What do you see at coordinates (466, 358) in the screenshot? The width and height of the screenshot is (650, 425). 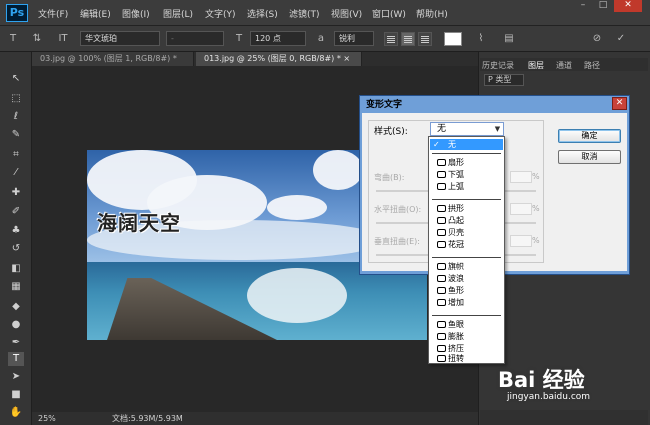 I see `style-option-twist: 扭转` at bounding box center [466, 358].